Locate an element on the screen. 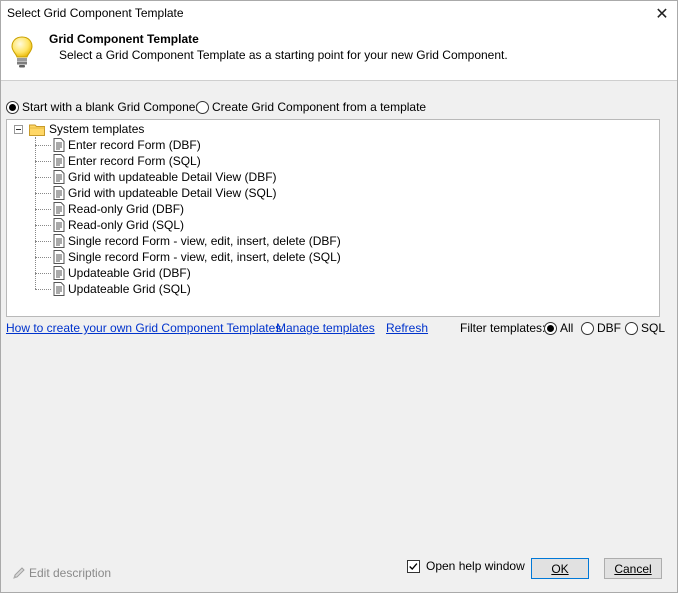 This screenshot has height=593, width=678. refresh-link: Refresh is located at coordinates (407, 328).